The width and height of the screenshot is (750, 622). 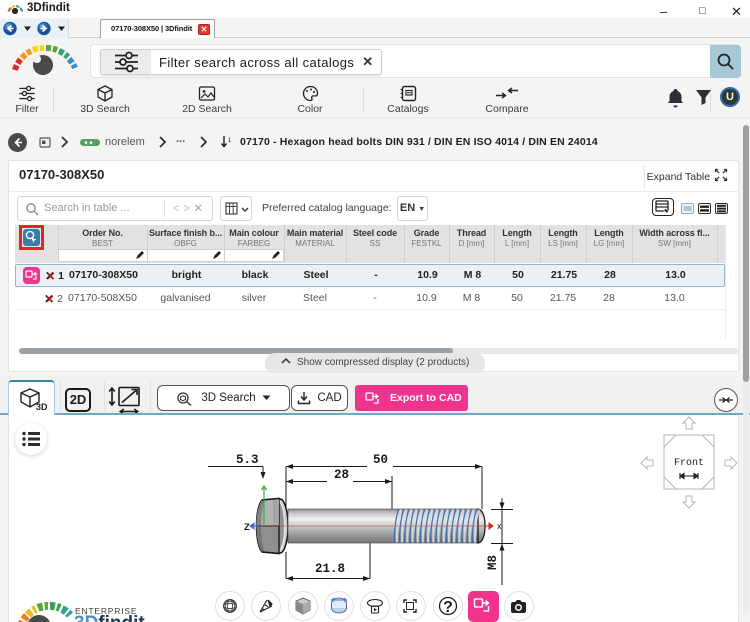 What do you see at coordinates (109, 617) in the screenshot?
I see `svg-text: 3Dfindit` at bounding box center [109, 617].